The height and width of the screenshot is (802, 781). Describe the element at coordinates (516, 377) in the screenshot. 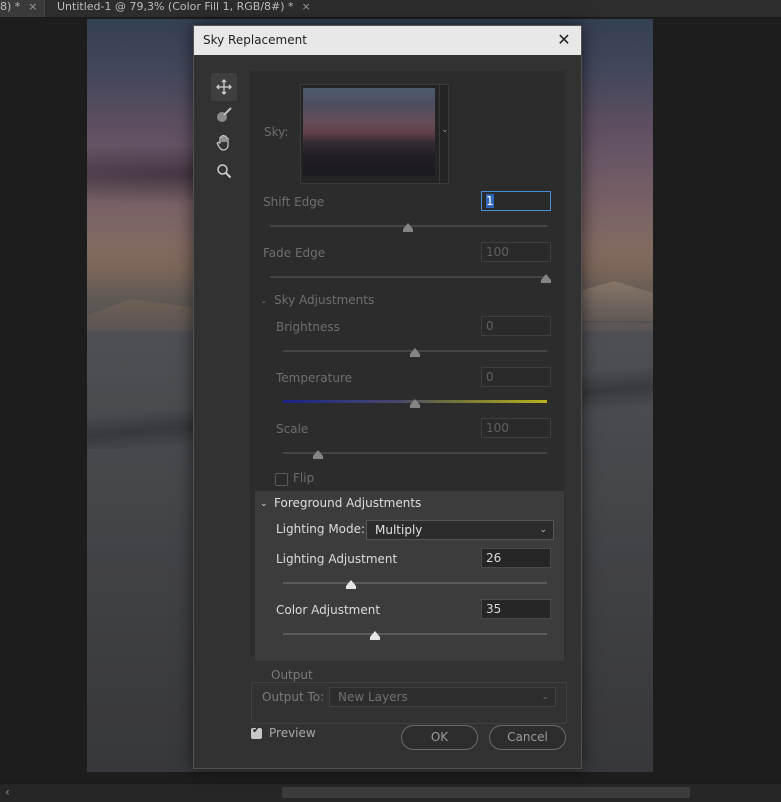

I see `temperature-input: 0` at that location.